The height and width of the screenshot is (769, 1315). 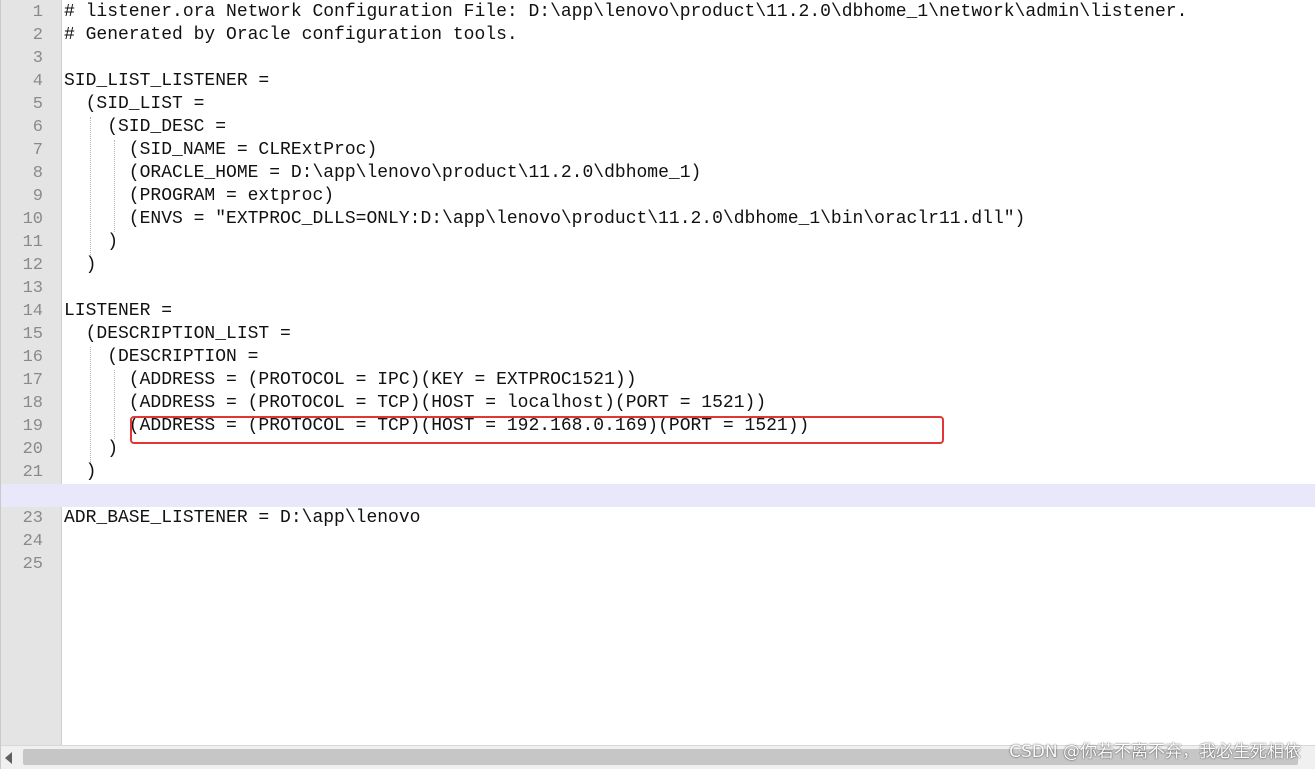 What do you see at coordinates (37, 196) in the screenshot?
I see `line-number: 9` at bounding box center [37, 196].